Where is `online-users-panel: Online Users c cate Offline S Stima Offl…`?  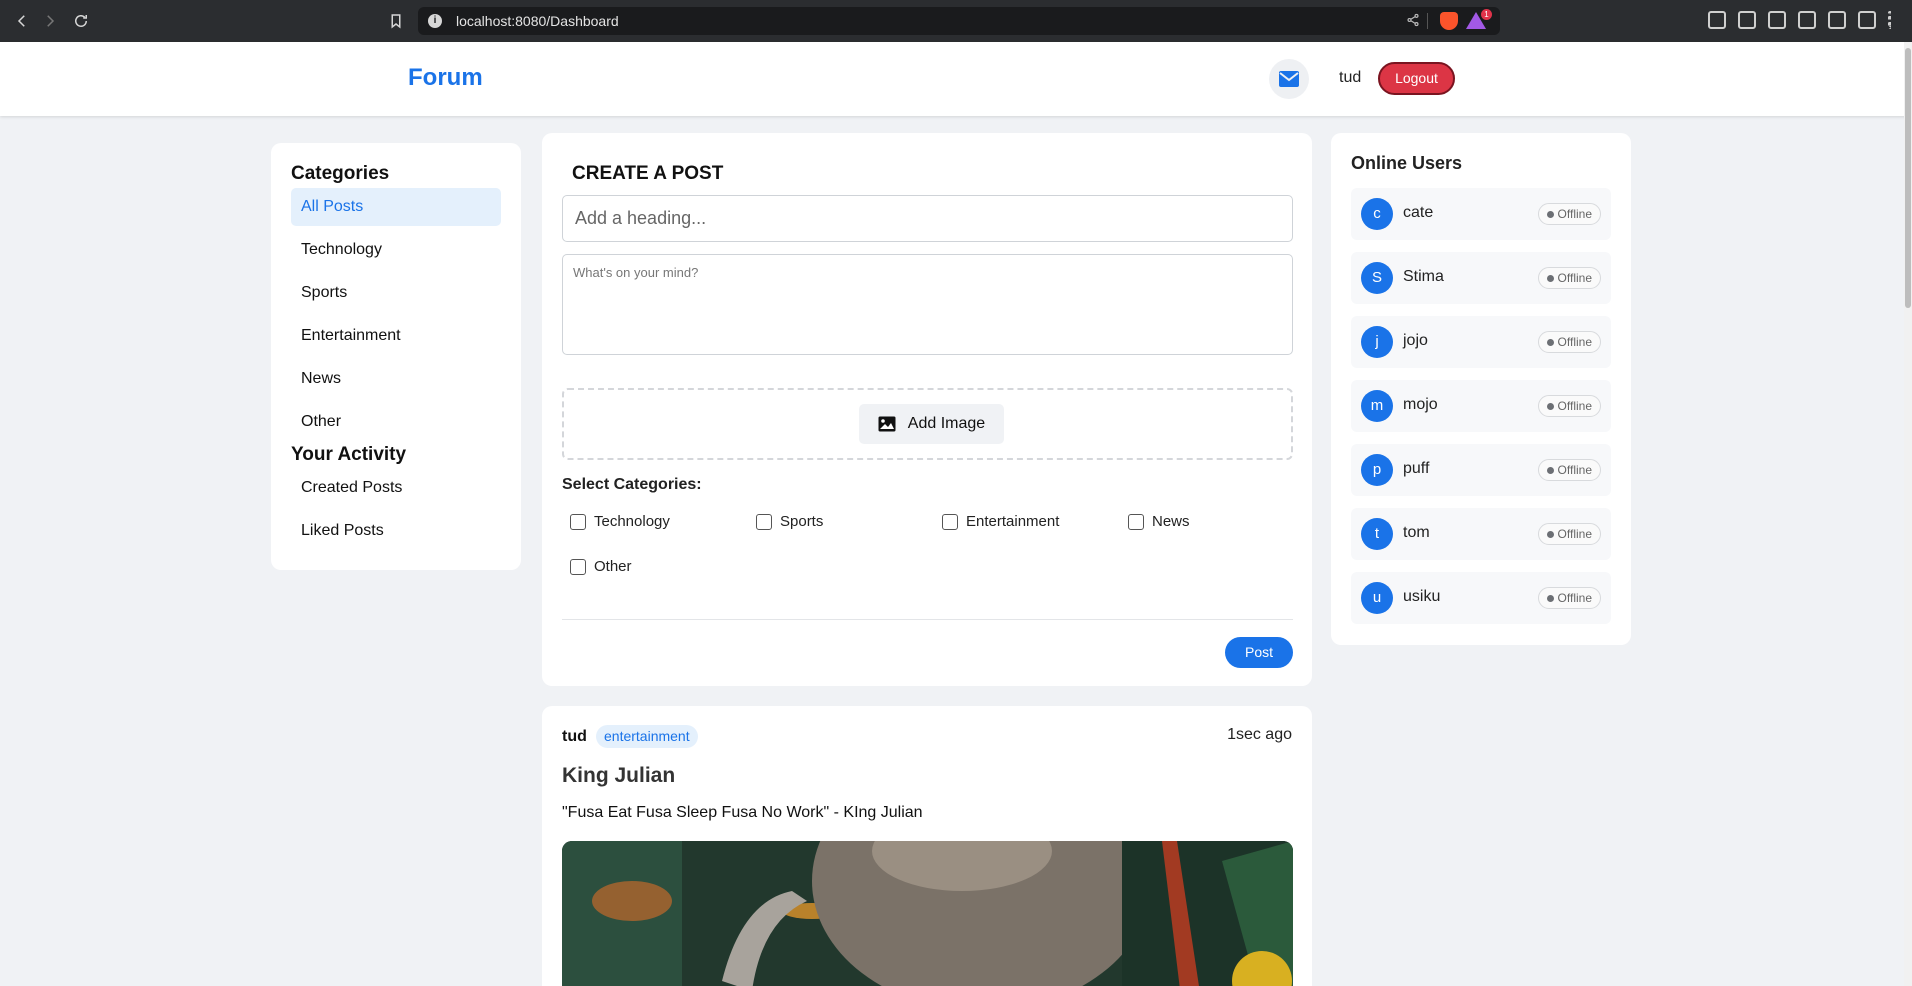 online-users-panel: Online Users c cate Offline S Stima Offl… is located at coordinates (1481, 389).